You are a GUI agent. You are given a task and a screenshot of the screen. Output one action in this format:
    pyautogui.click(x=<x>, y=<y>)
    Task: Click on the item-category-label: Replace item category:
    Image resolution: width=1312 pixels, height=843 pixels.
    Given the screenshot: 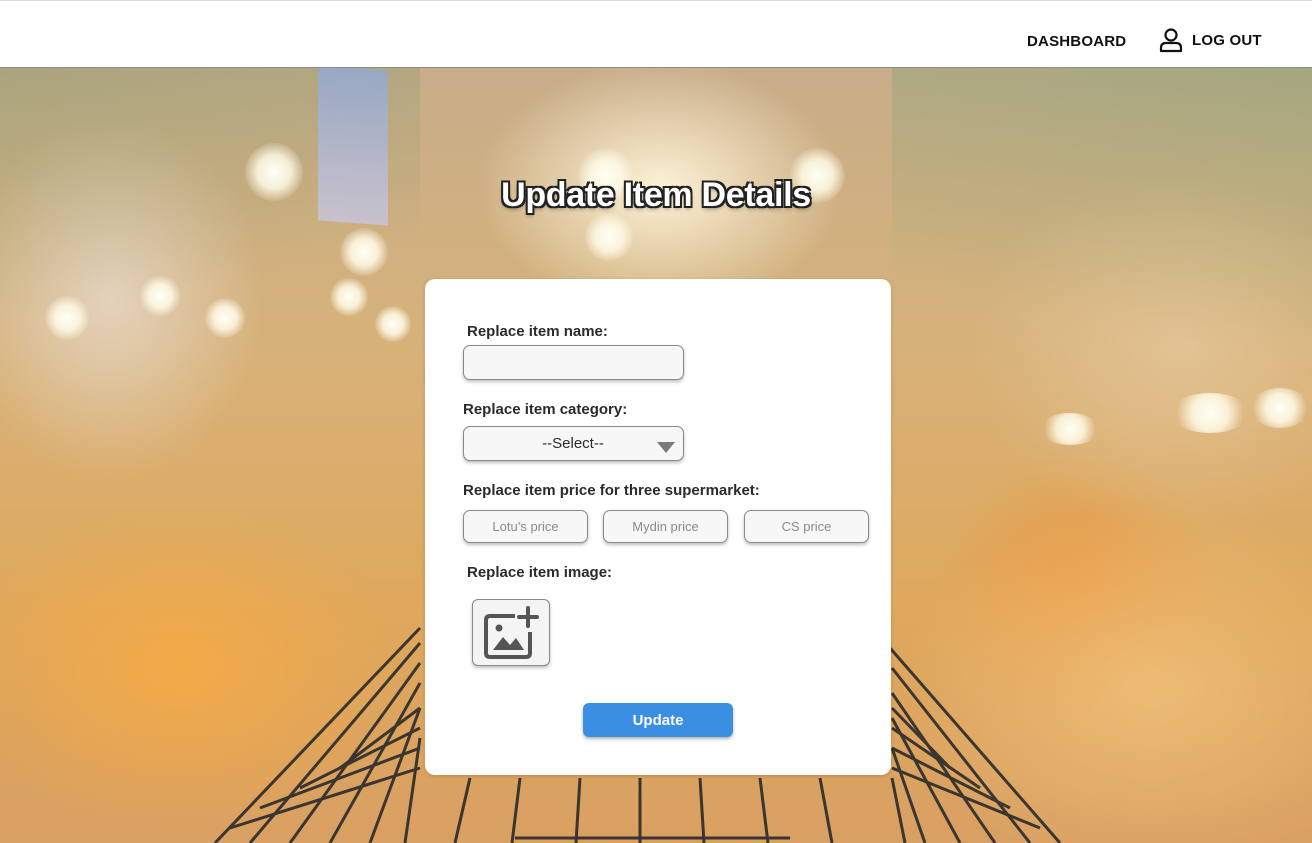 What is the action you would take?
    pyautogui.click(x=545, y=409)
    